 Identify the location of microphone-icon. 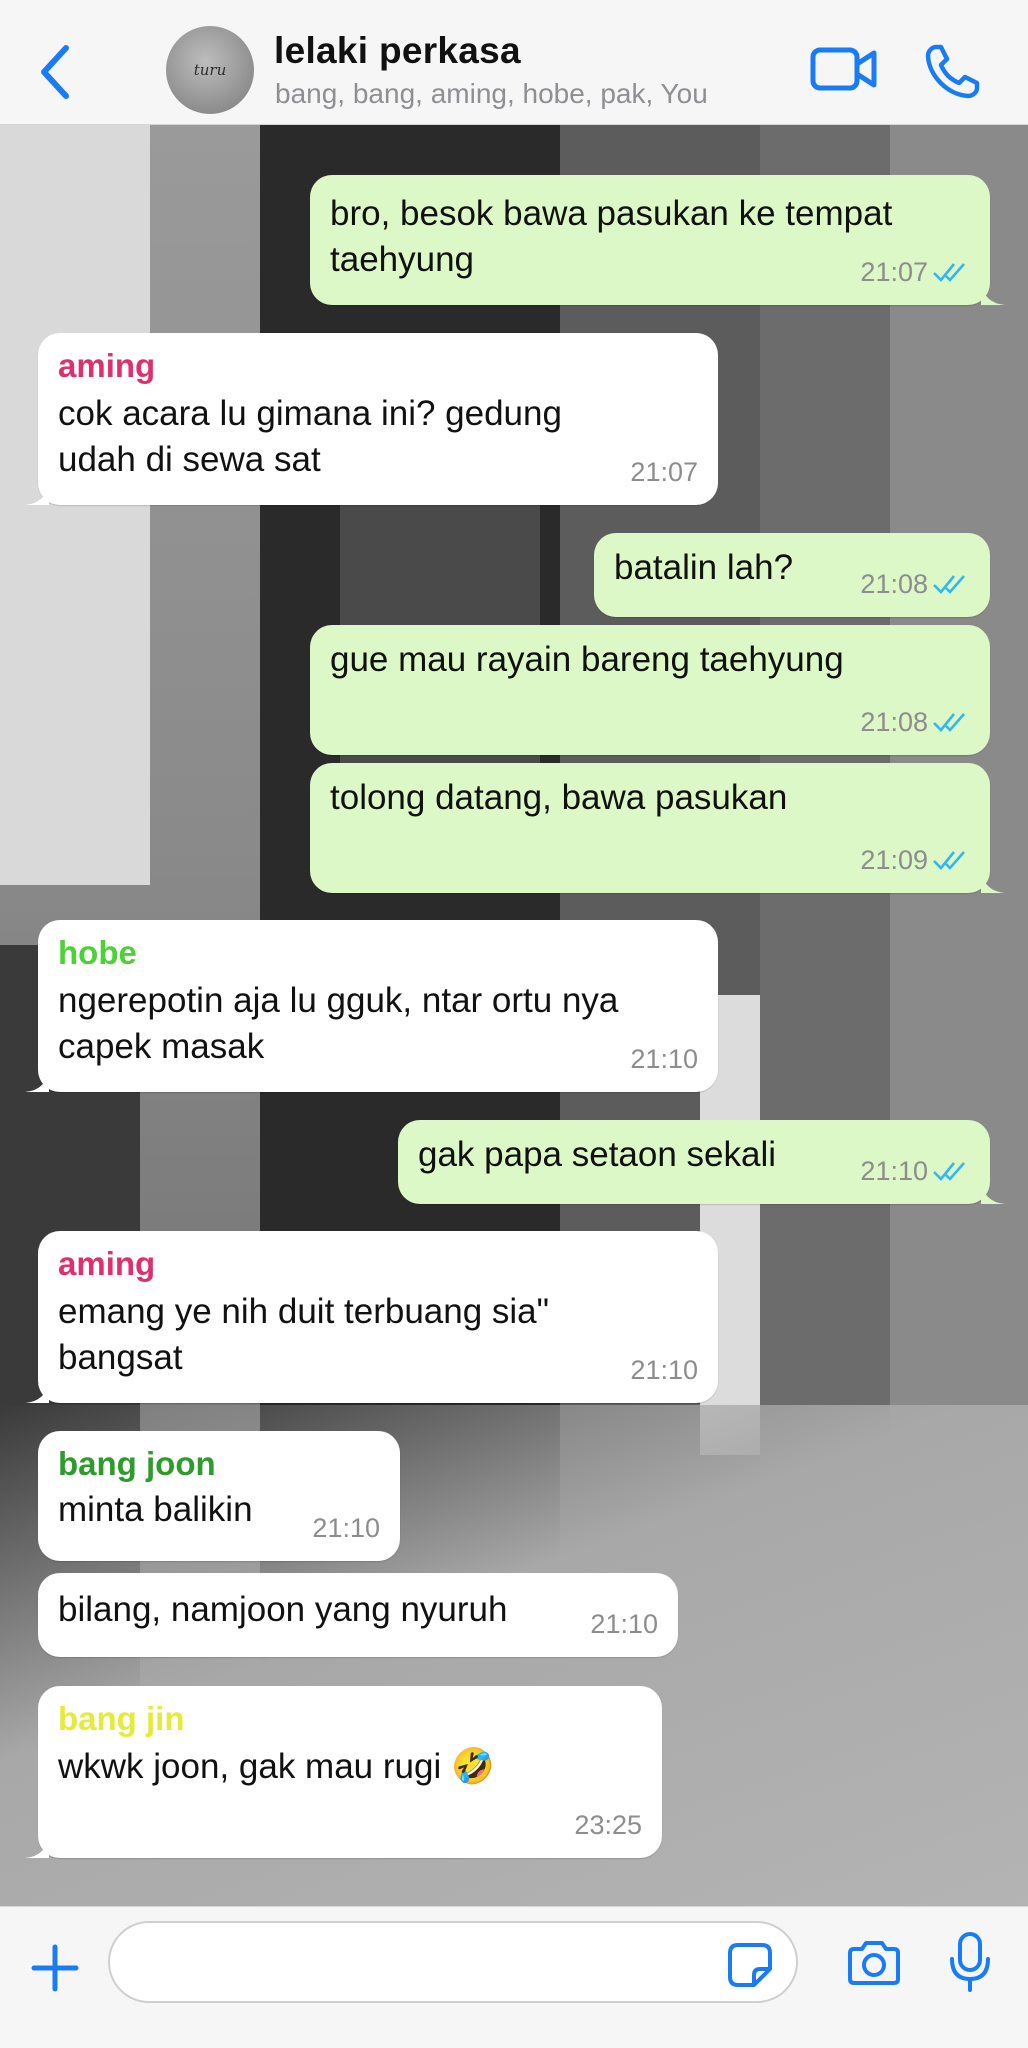
(970, 1962).